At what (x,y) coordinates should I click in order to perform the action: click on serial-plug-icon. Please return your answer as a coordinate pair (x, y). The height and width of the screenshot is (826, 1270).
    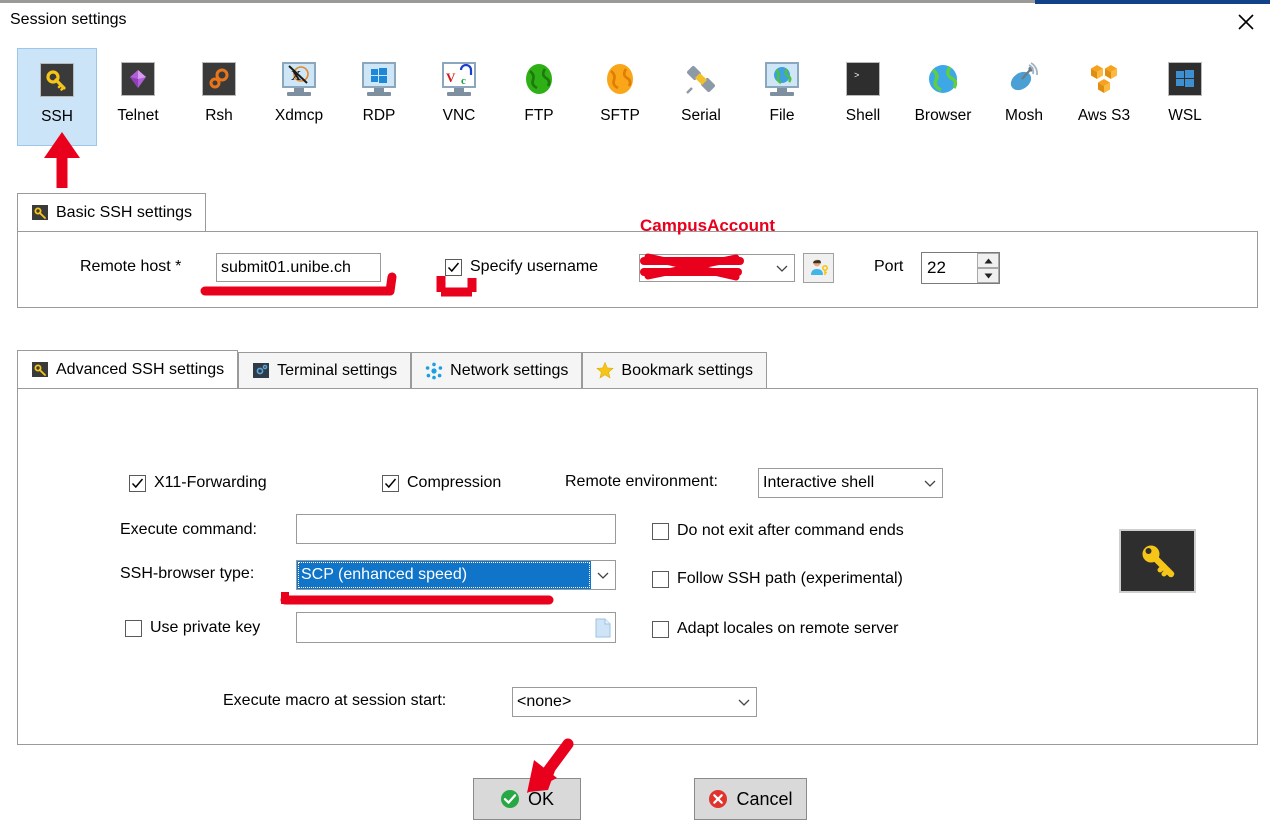
    Looking at the image, I should click on (701, 79).